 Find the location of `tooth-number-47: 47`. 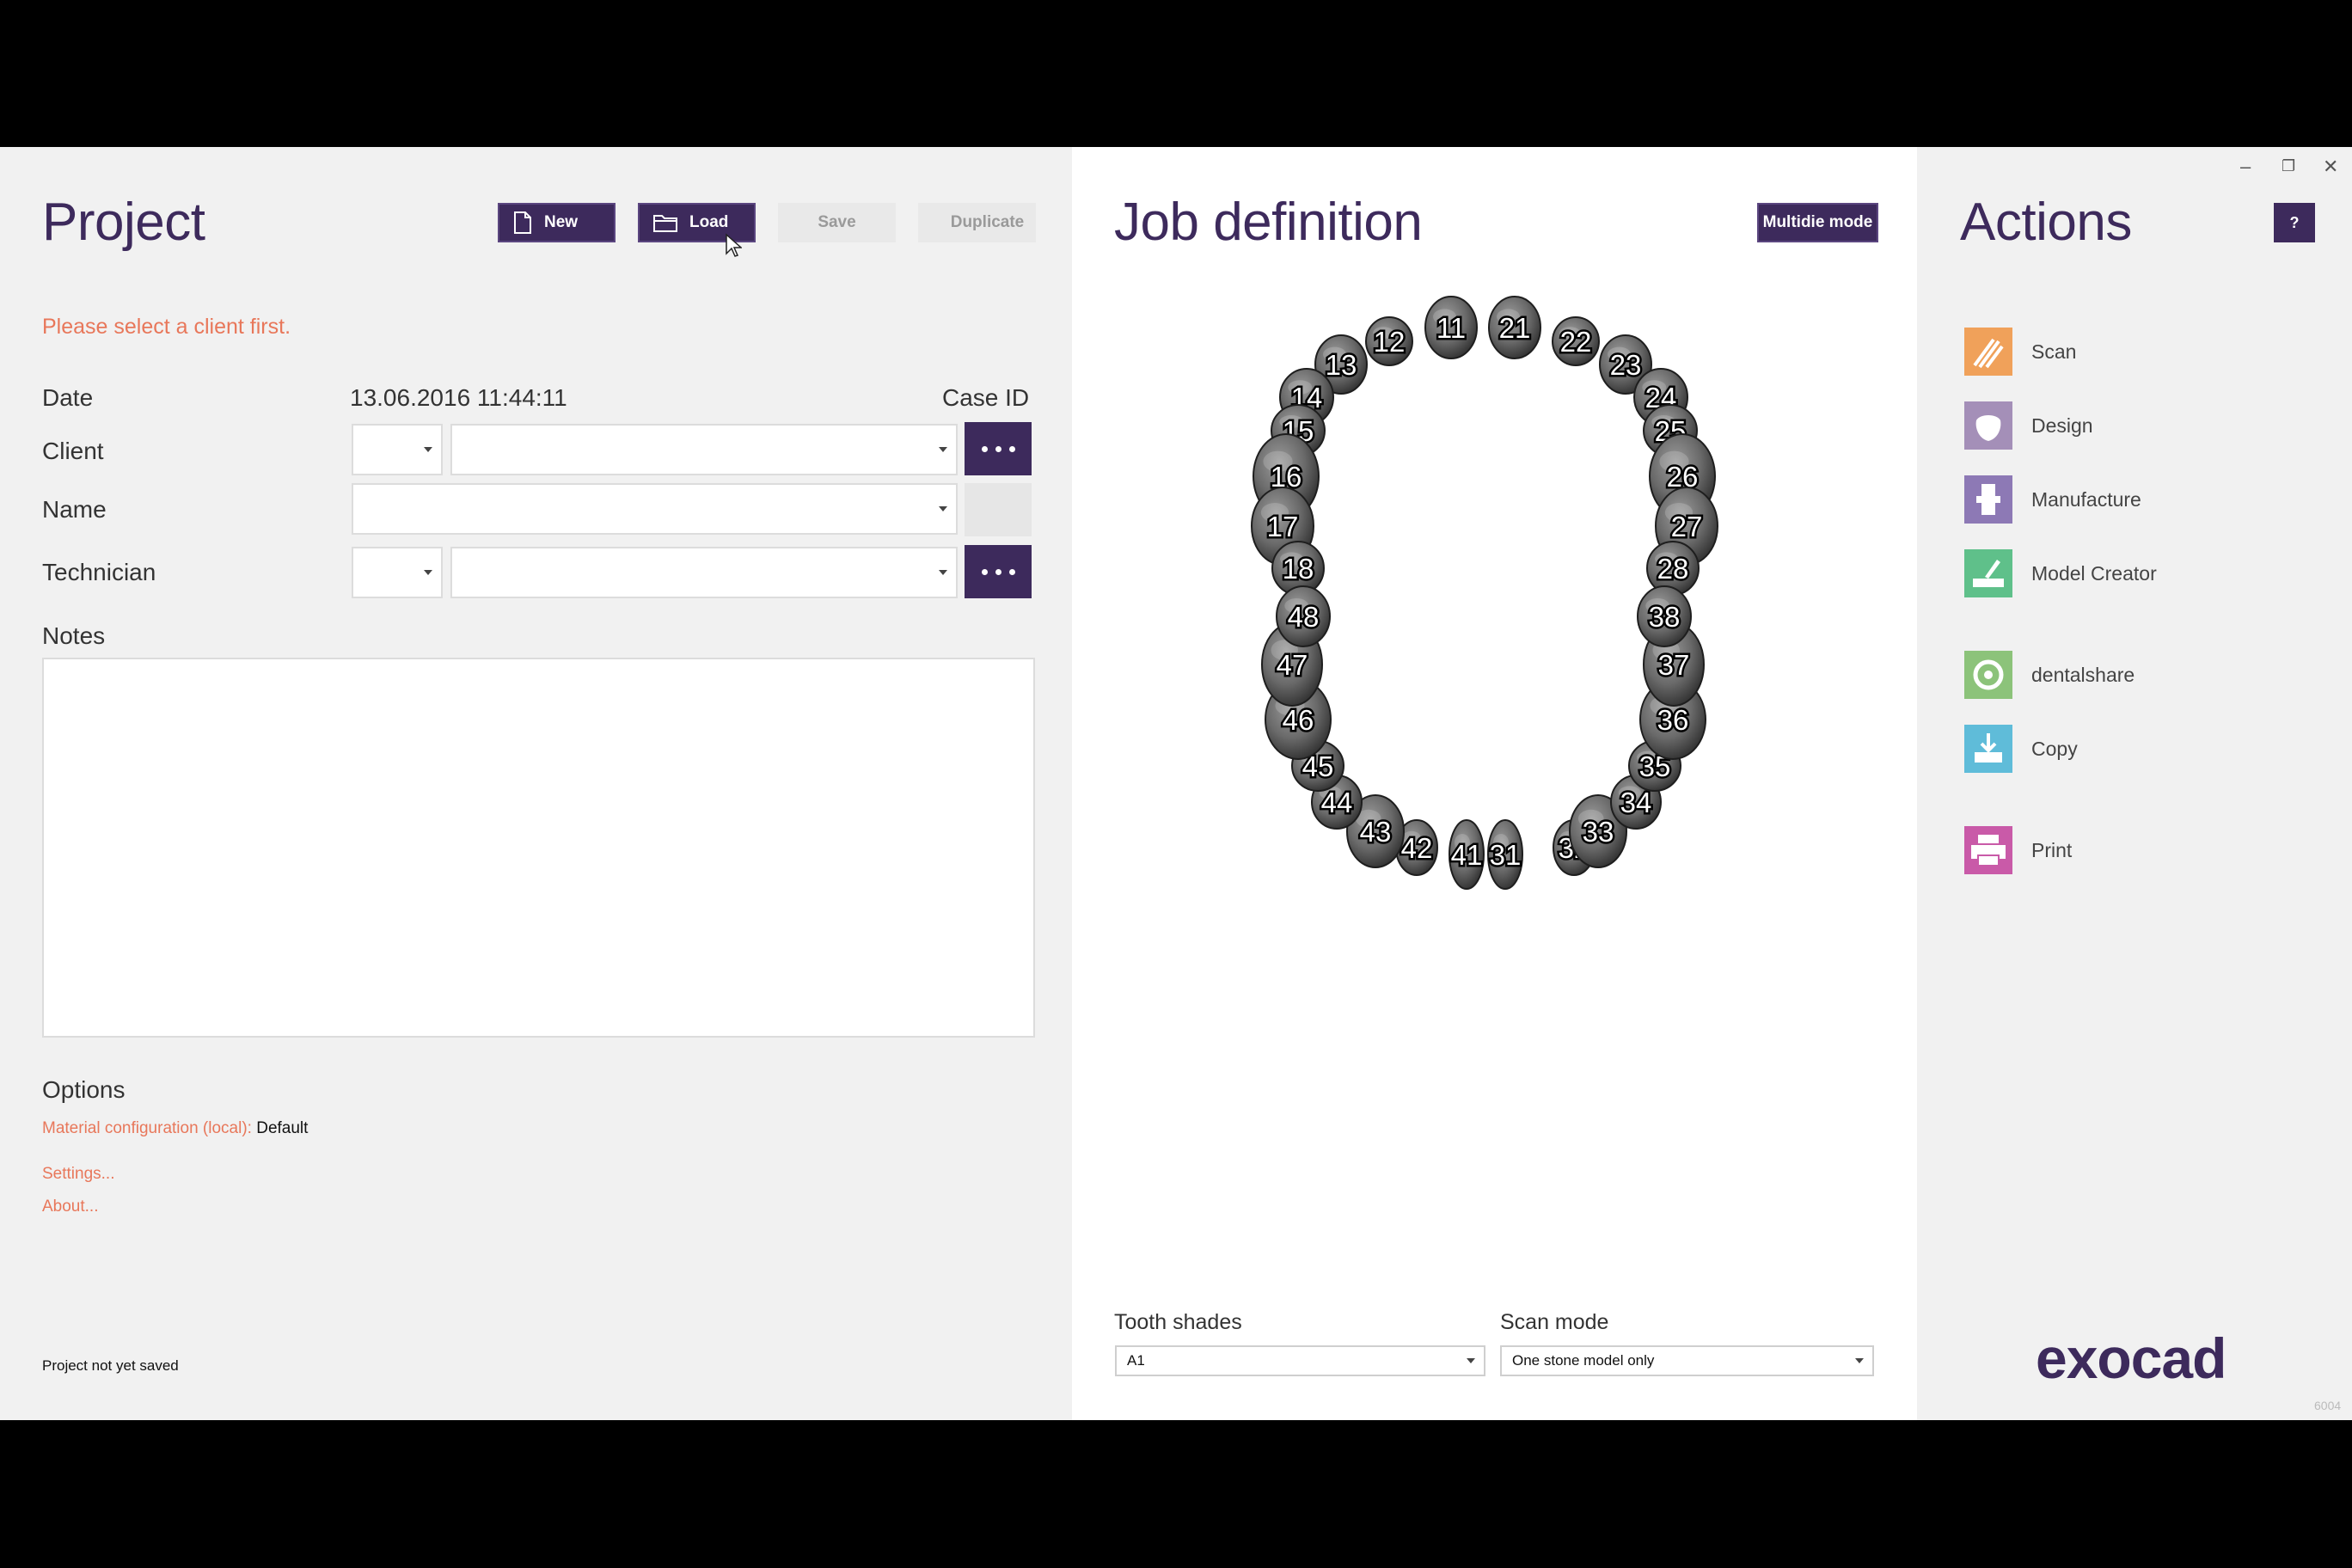

tooth-number-47: 47 is located at coordinates (1292, 665).